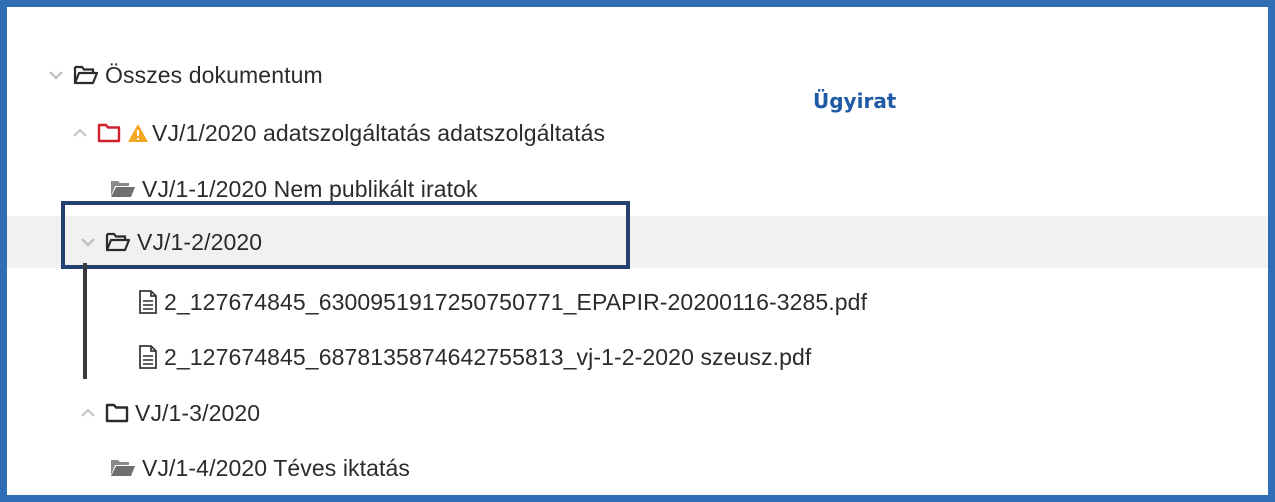 This screenshot has height=502, width=1275. I want to click on chevron-down-icon, so click(56, 75).